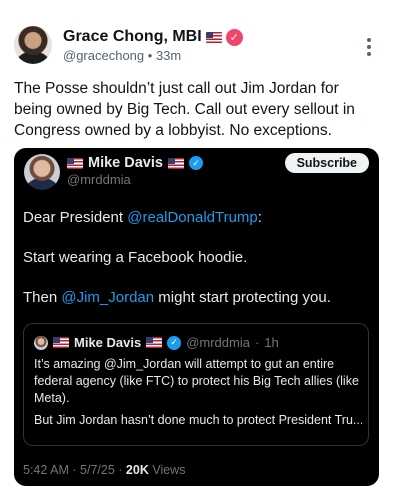 This screenshot has height=500, width=393. What do you see at coordinates (103, 55) in the screenshot?
I see `author-handle: @gracechong` at bounding box center [103, 55].